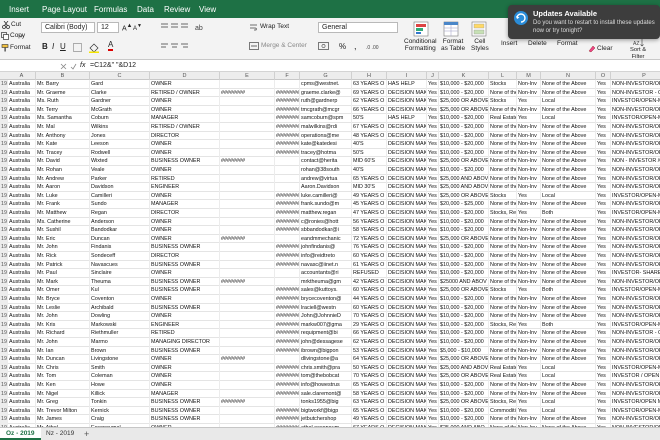 Image resolution: width=660 pixels, height=440 pixels. I want to click on table-cell: 45 YEARS O, so click(369, 204).